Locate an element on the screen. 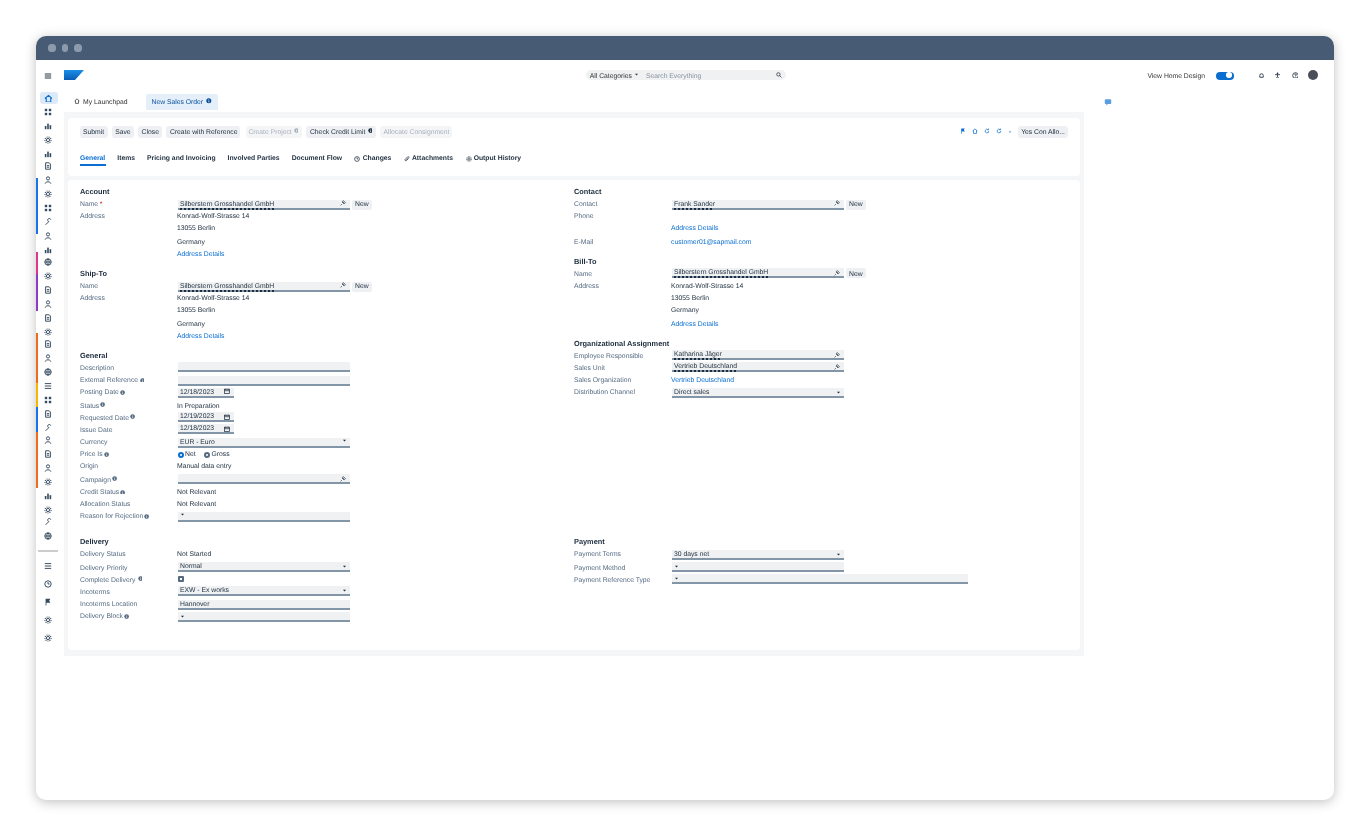 This screenshot has width=1370, height=836. user-avatar is located at coordinates (1313, 75).